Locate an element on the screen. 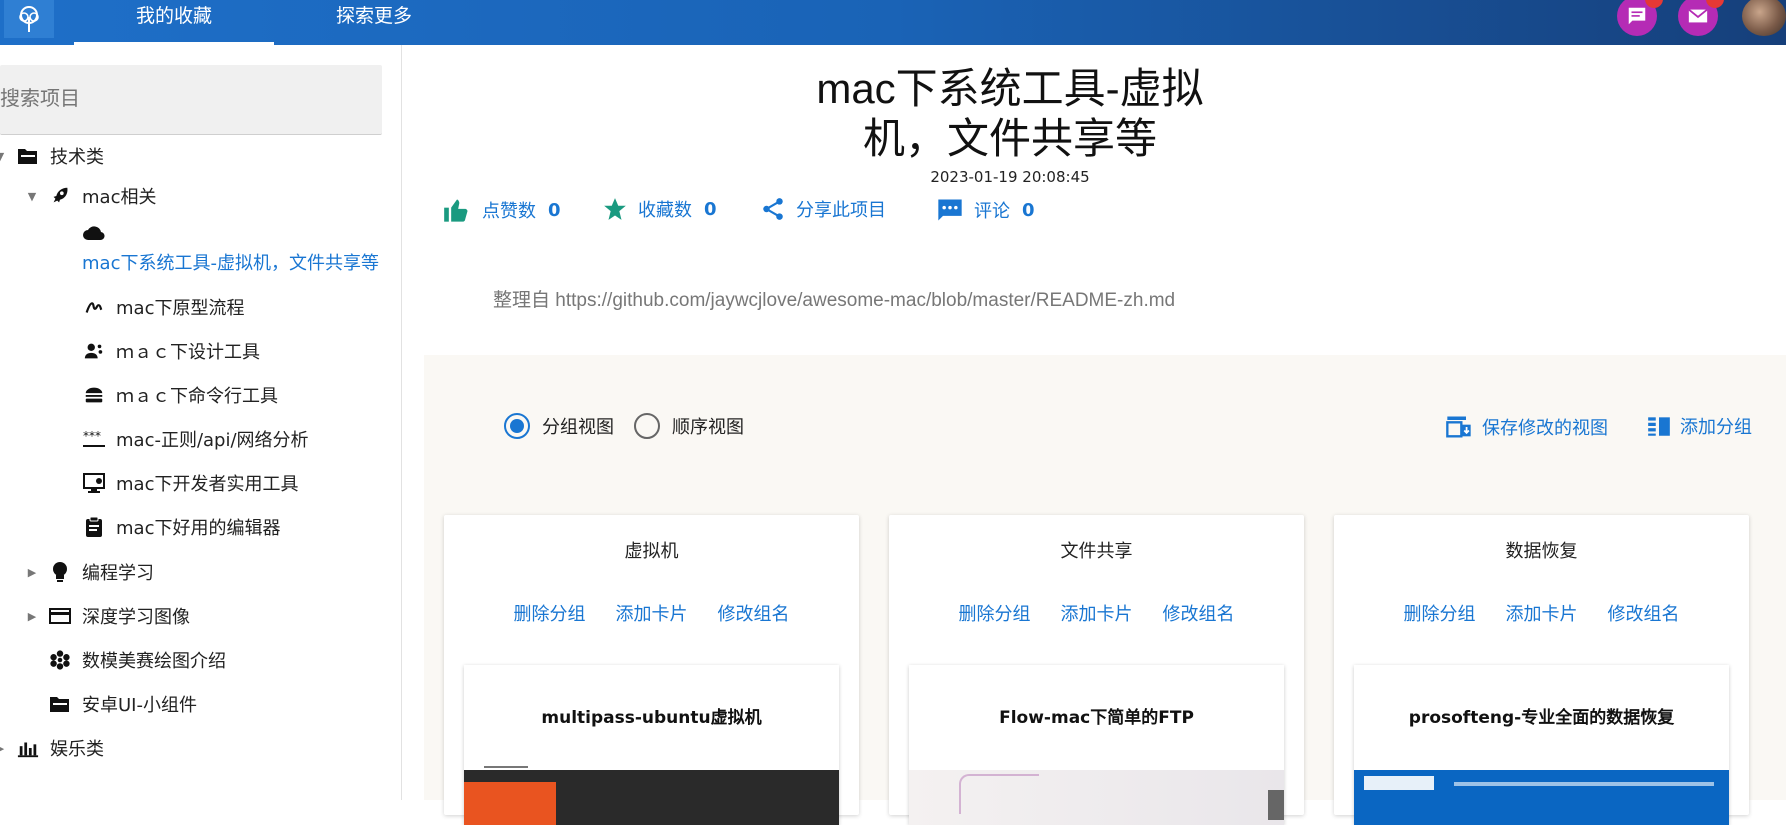 This screenshot has height=825, width=1786. cloud-icon is located at coordinates (94, 233).